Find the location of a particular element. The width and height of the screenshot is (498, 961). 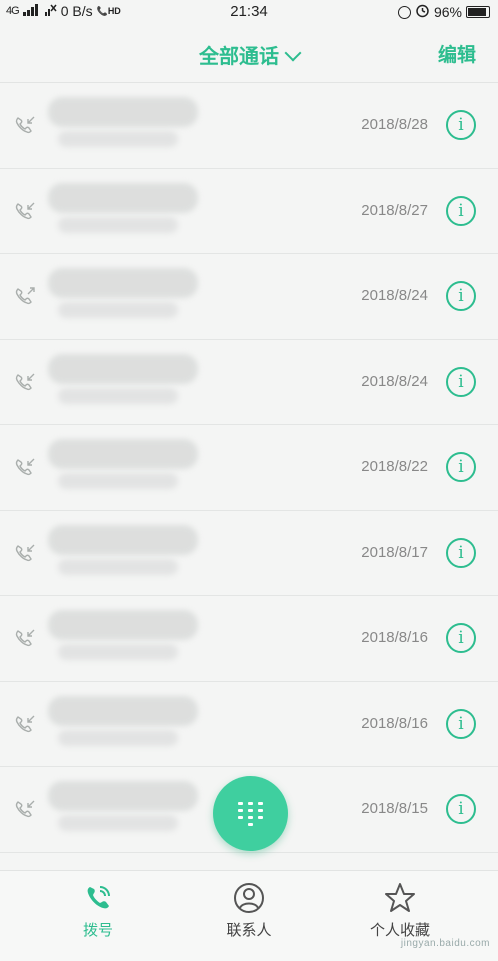

call-date: 2018/8/27 is located at coordinates (394, 210).